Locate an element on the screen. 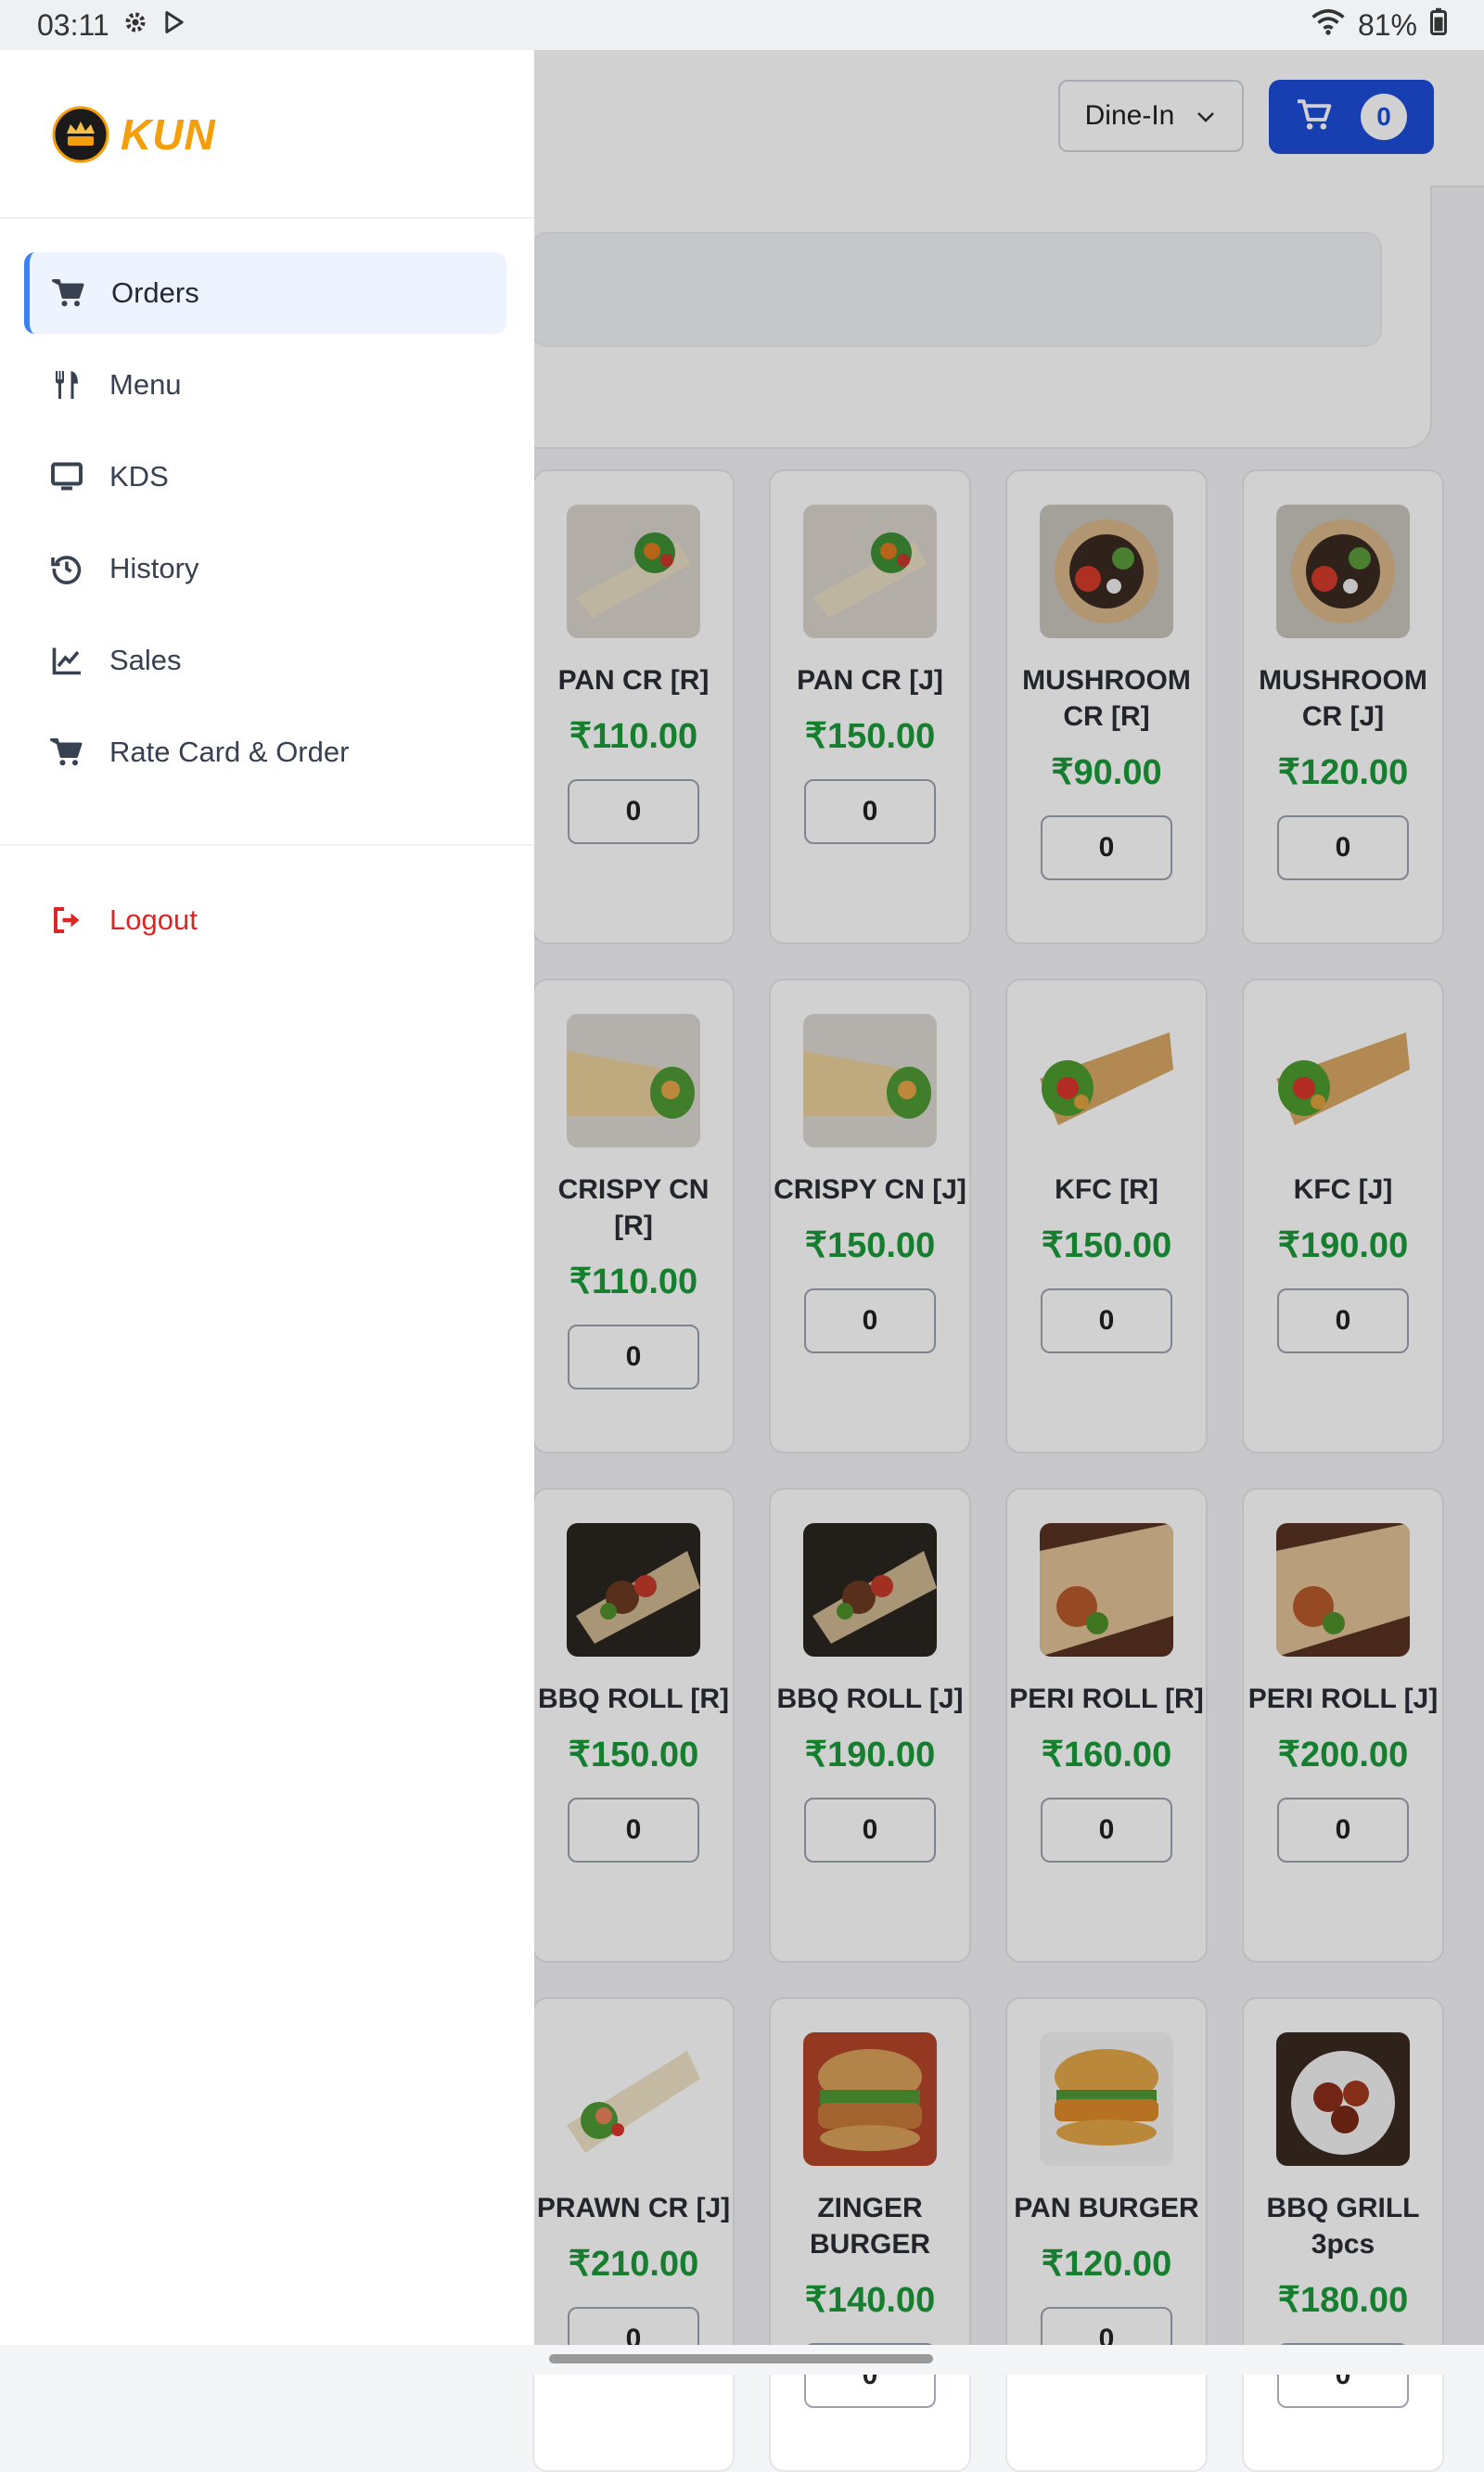  nav-label: History is located at coordinates (154, 568).